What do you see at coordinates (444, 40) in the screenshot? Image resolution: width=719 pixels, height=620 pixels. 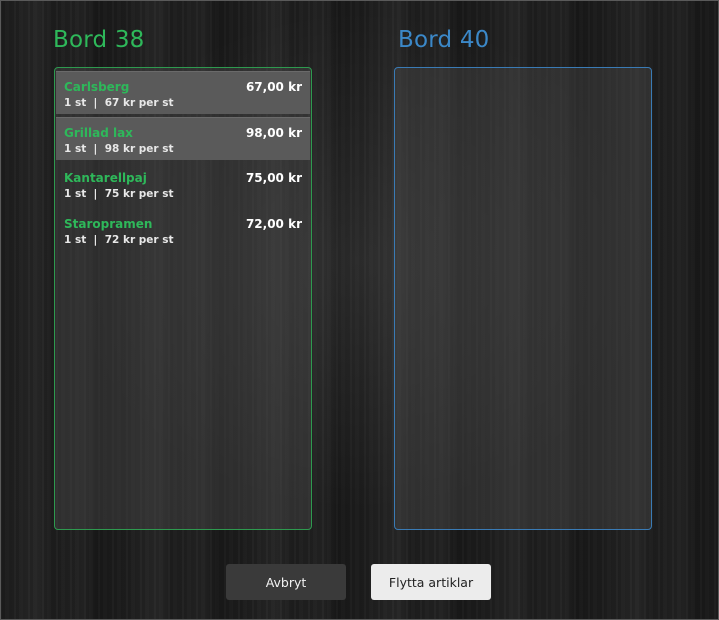 I see `target-table-title: Bord 40` at bounding box center [444, 40].